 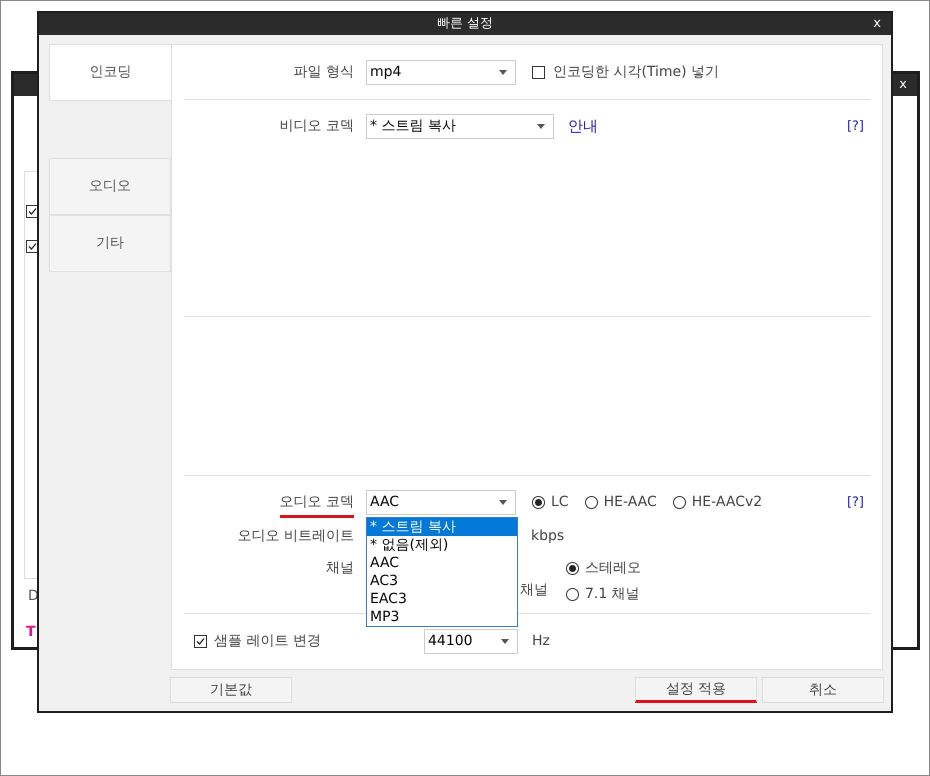 I want to click on sidebar-tab: 인코딩, so click(x=110, y=72).